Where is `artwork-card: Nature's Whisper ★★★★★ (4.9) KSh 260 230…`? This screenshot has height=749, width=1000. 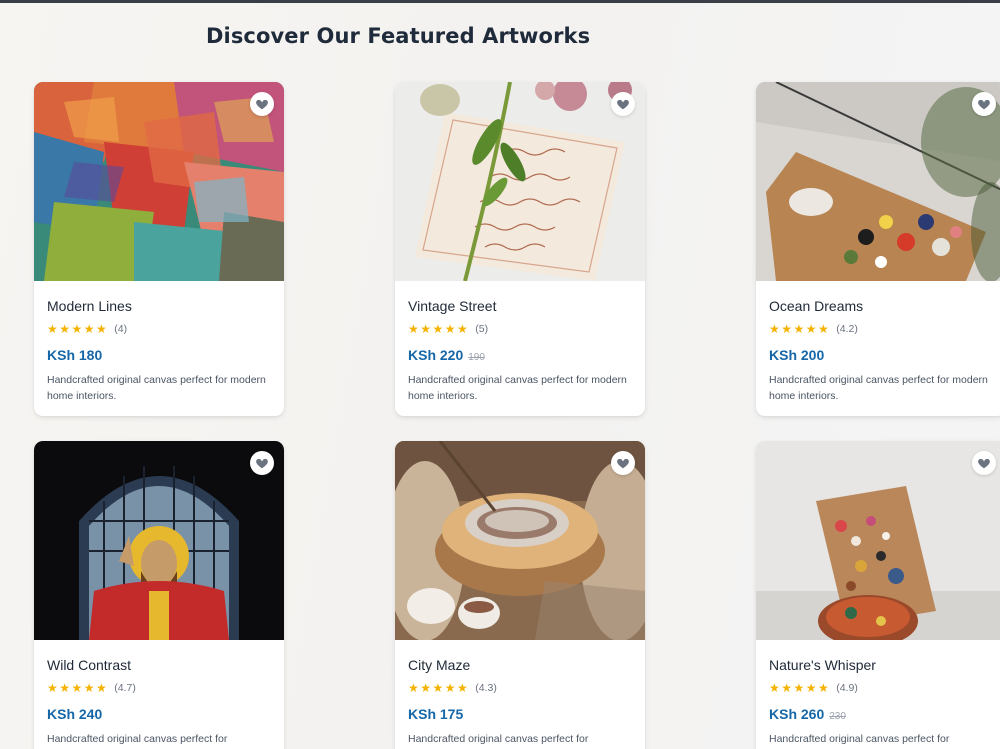
artwork-card: Nature's Whisper ★★★★★ (4.9) KSh 260 230… is located at coordinates (878, 595).